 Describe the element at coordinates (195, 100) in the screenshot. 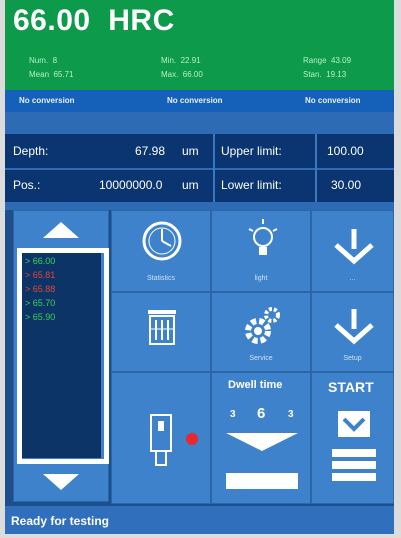

I see `conversion-2: No conversion` at that location.